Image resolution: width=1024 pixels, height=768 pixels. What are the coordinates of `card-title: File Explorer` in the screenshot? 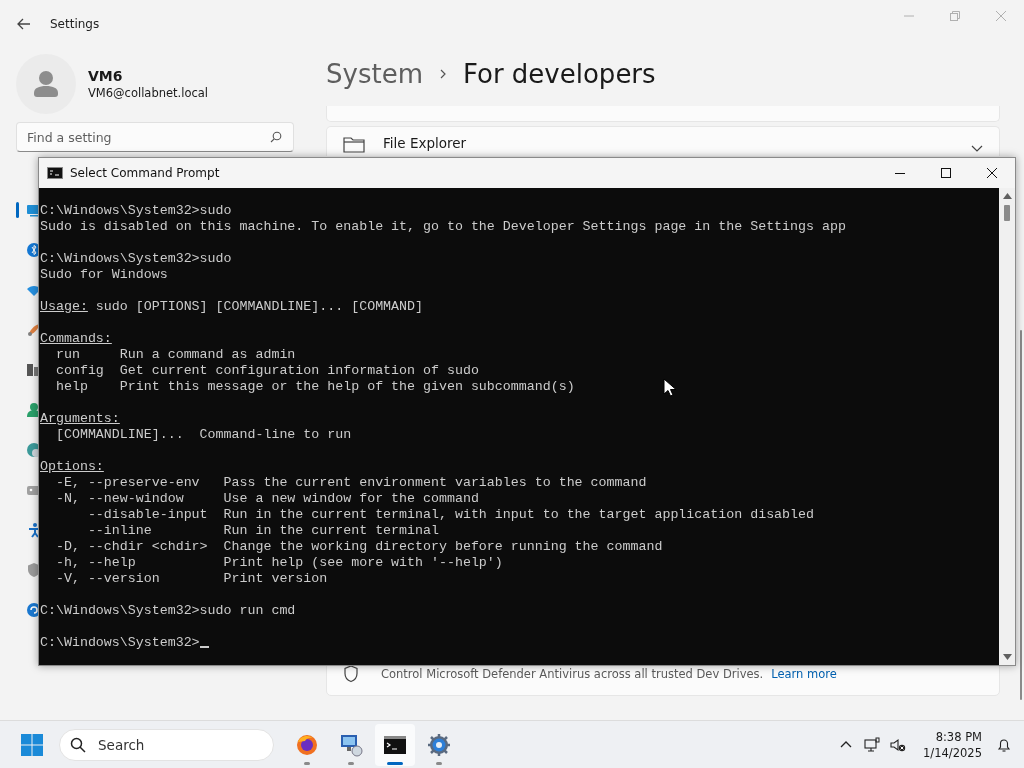 It's located at (425, 143).